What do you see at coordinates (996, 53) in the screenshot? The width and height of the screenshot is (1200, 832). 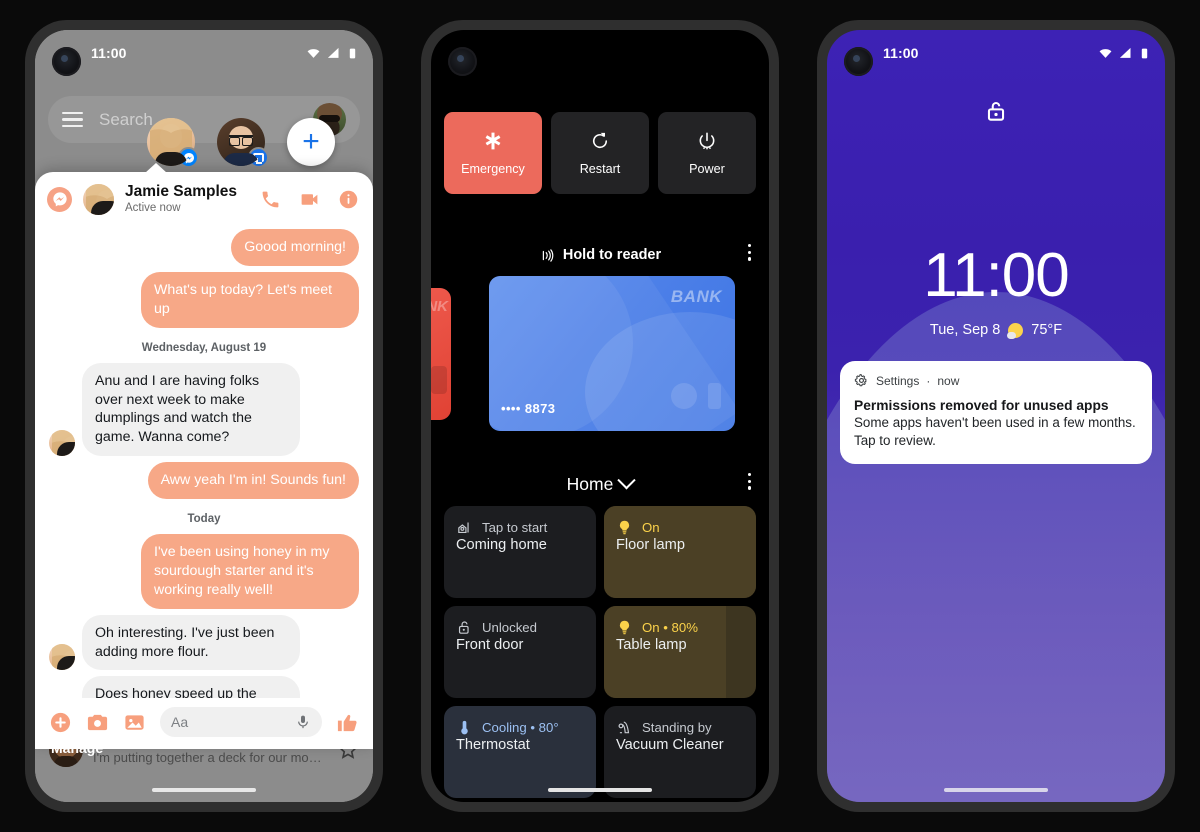 I see `phone3-status-bar: 11:00` at bounding box center [996, 53].